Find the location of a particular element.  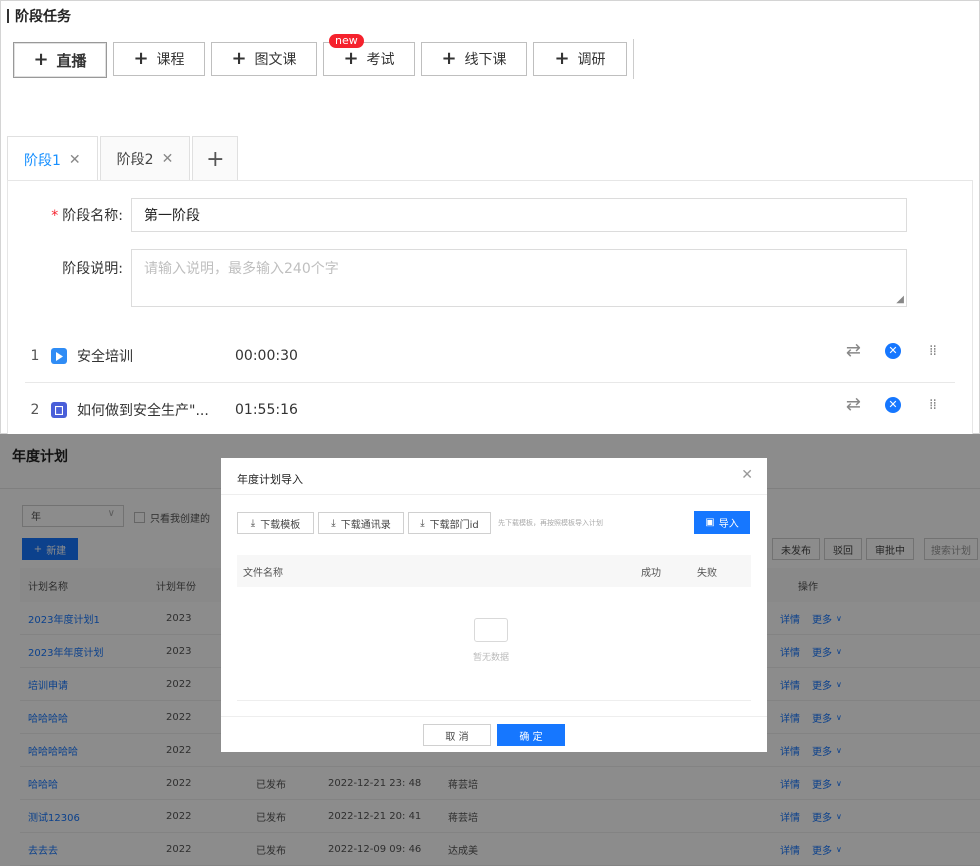

stage-desc-row: 阶段说明: 请输入说明，最多输入240个字 ◢ is located at coordinates (457, 278).